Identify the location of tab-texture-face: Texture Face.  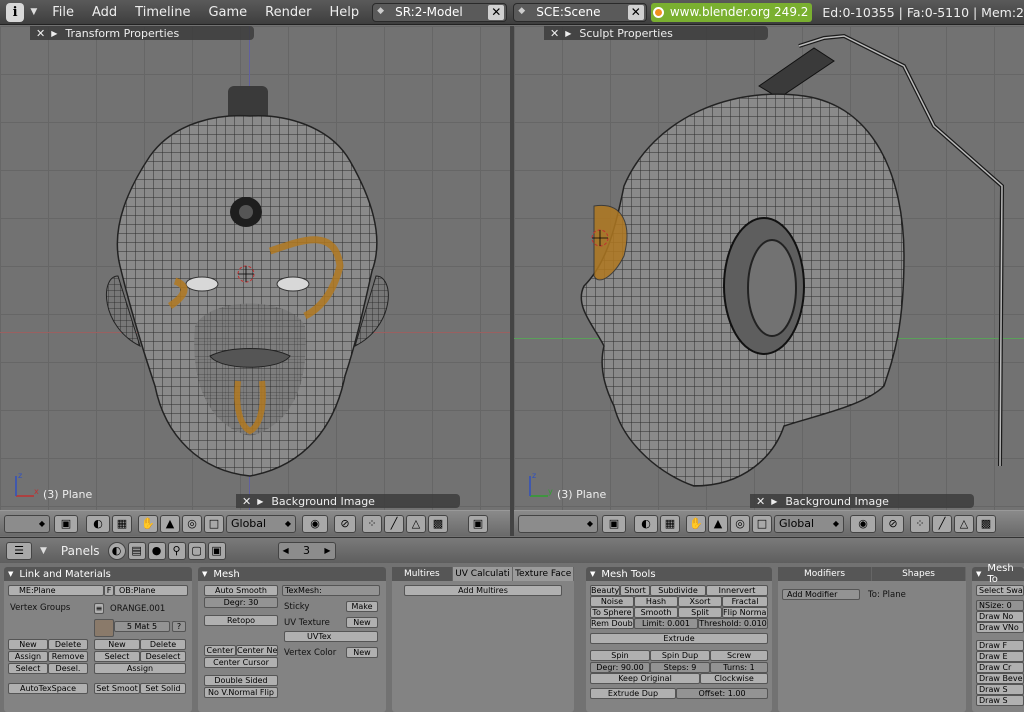
(544, 574).